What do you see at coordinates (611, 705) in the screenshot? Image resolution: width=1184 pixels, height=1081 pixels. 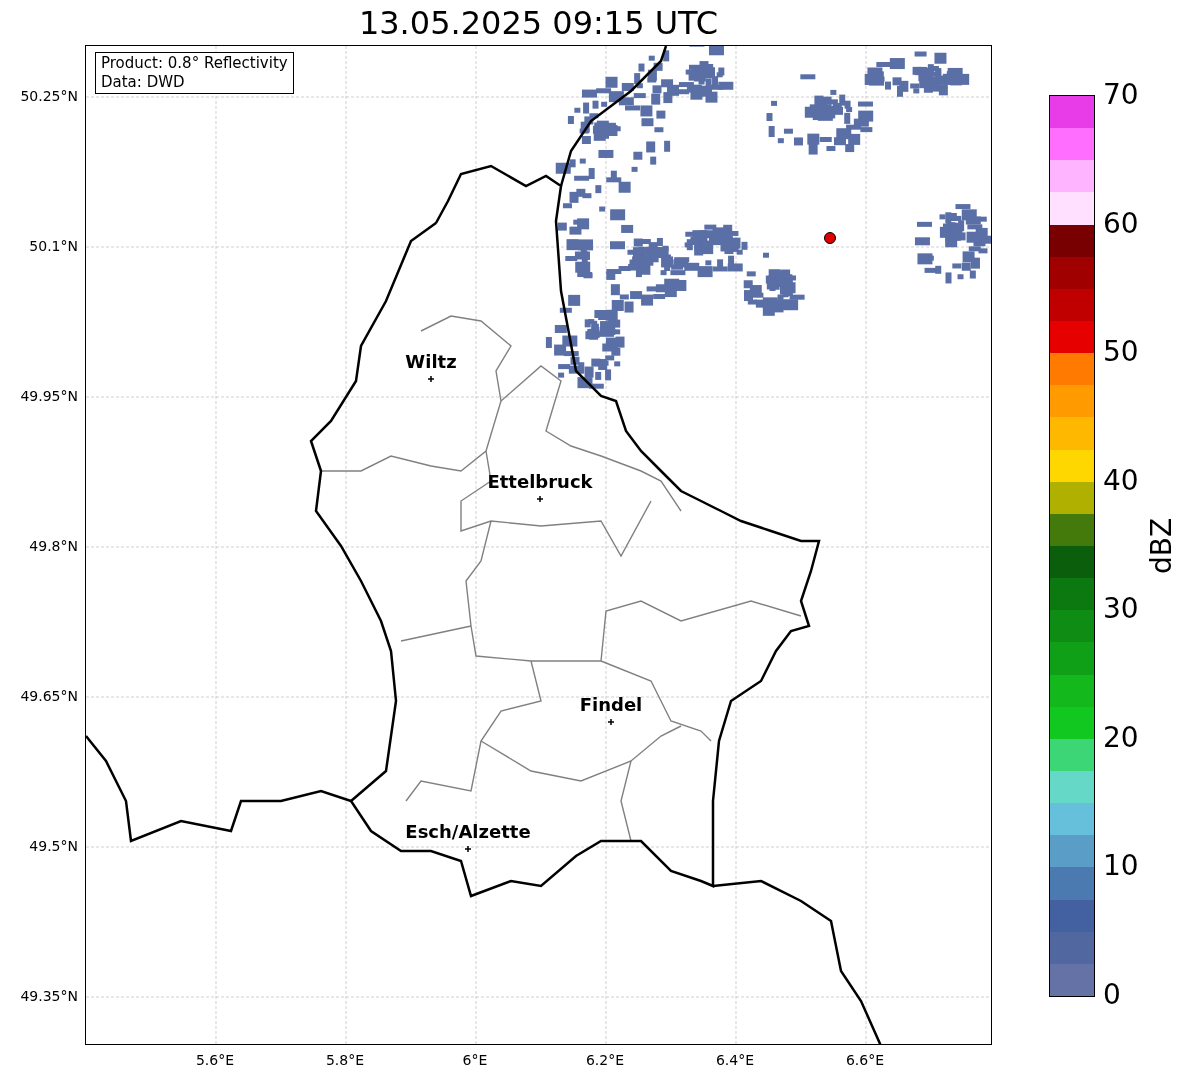 I see `city-label: Findel` at bounding box center [611, 705].